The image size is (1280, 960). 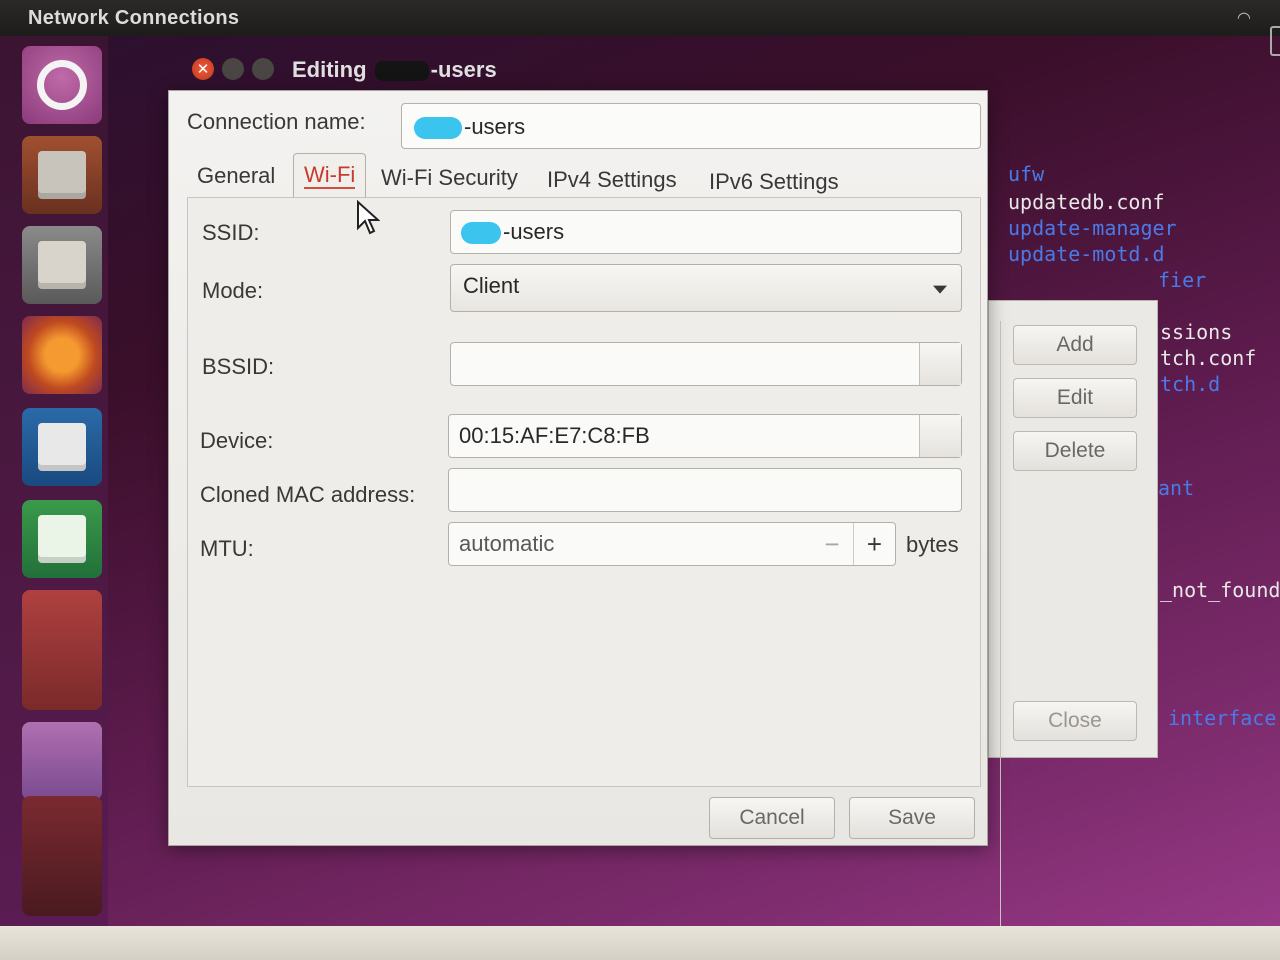 What do you see at coordinates (1075, 721) in the screenshot?
I see `close-button: Close` at bounding box center [1075, 721].